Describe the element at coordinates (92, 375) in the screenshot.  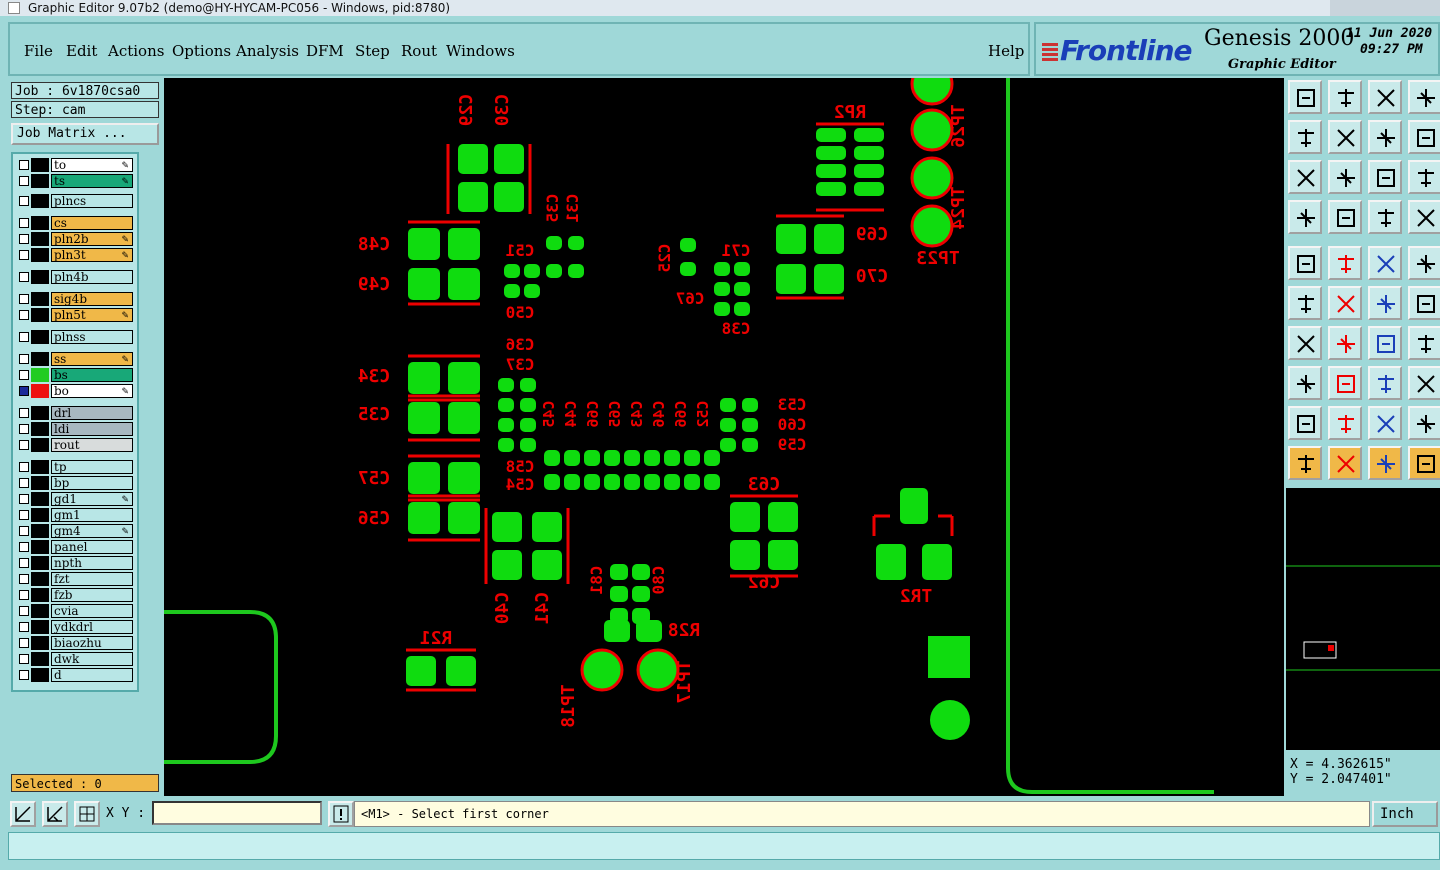
I see `layer-name: bs` at that location.